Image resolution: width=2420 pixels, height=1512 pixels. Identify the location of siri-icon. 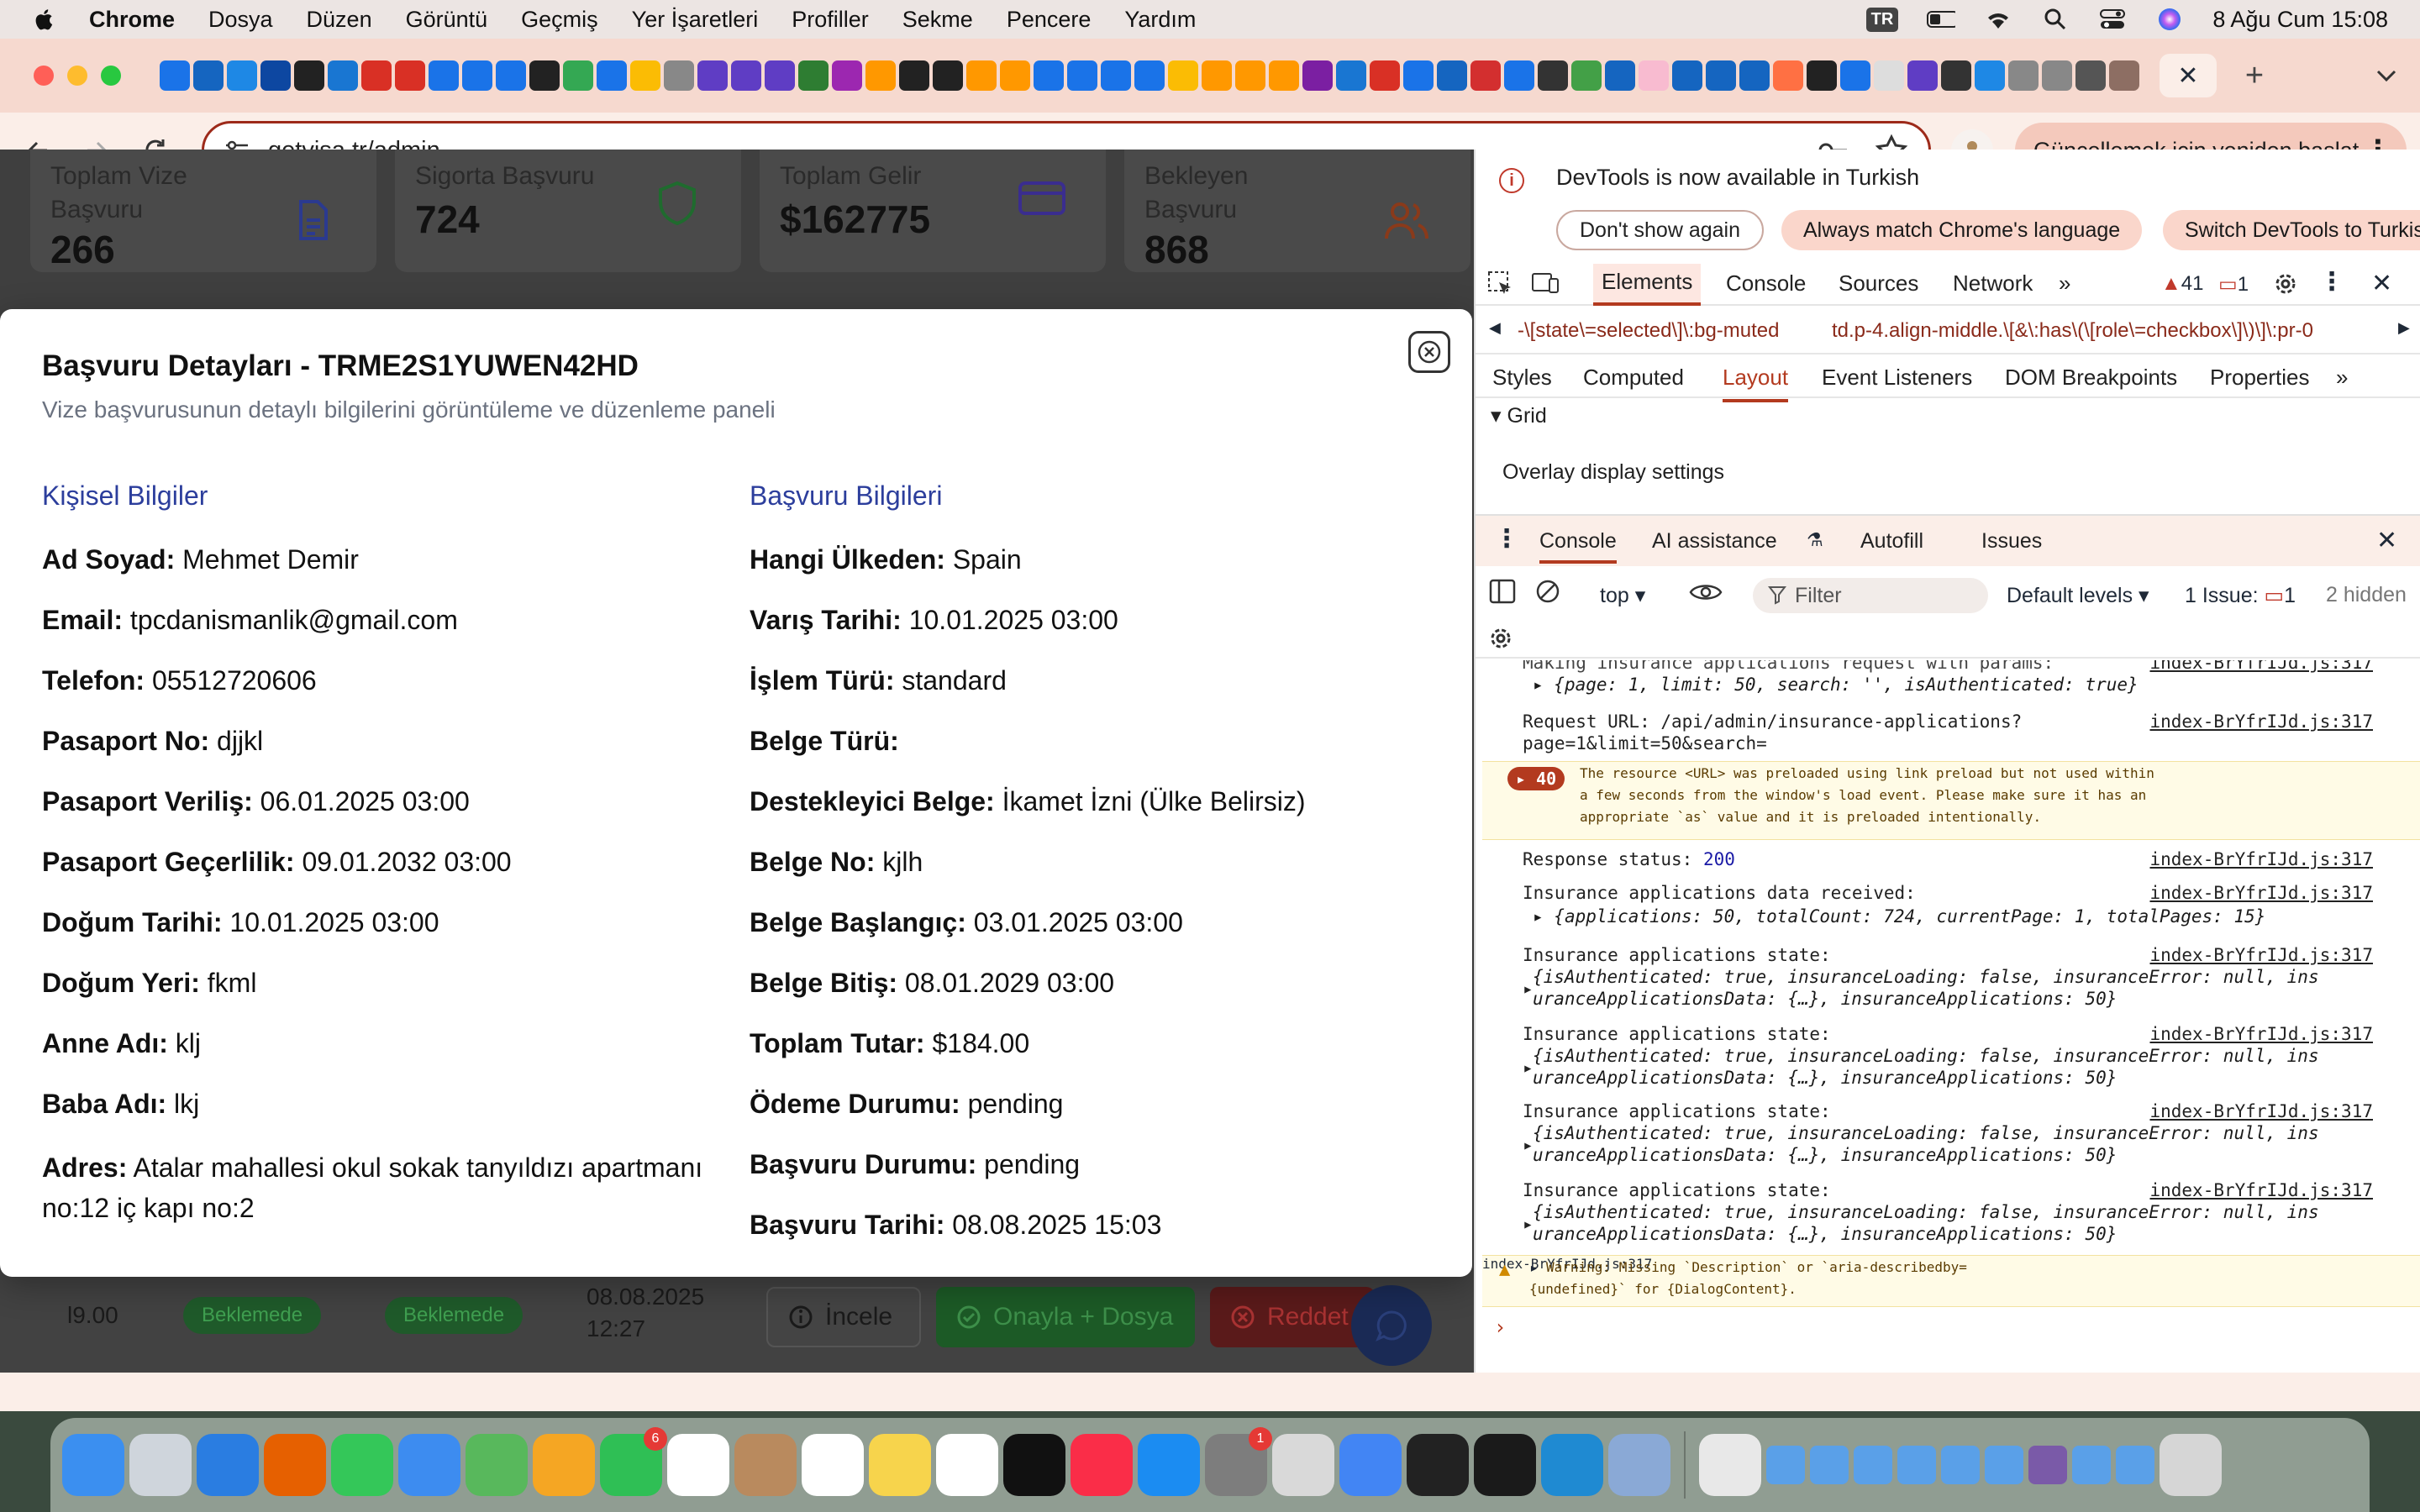
(2169, 19).